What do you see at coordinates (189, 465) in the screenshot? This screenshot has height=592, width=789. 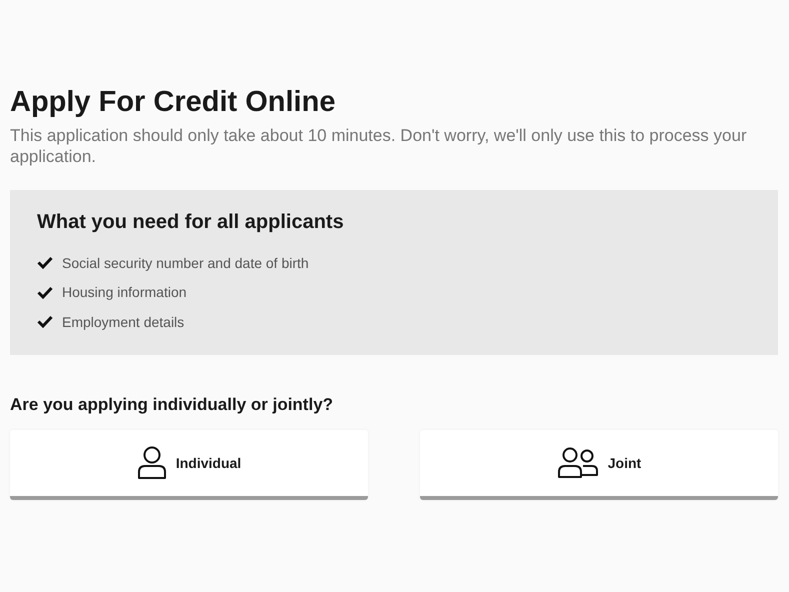 I see `option-button: Individual` at bounding box center [189, 465].